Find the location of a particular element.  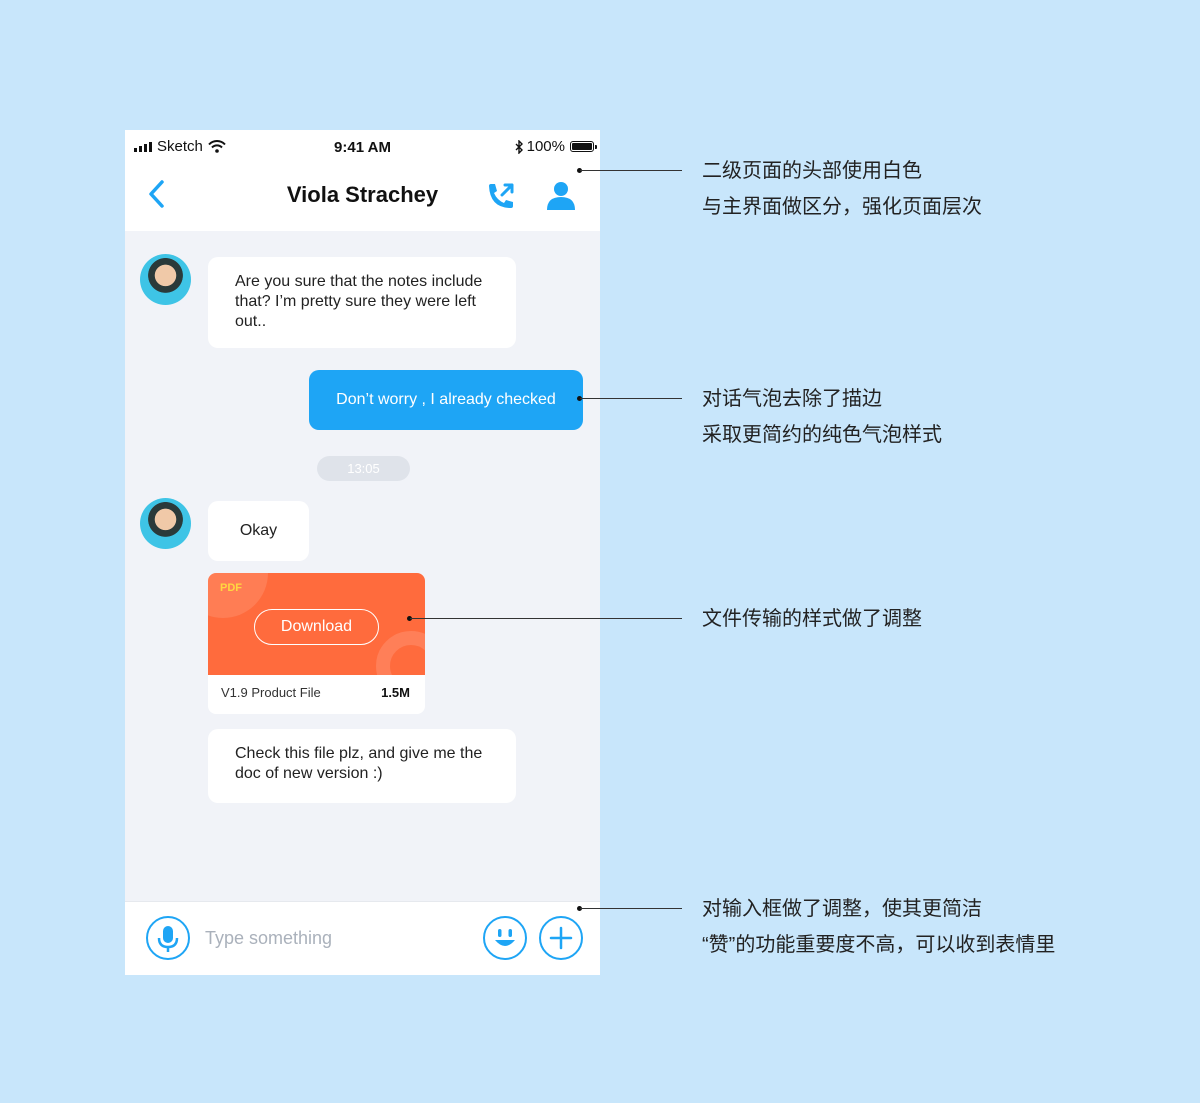

message-input-bar: Type something is located at coordinates (362, 938).